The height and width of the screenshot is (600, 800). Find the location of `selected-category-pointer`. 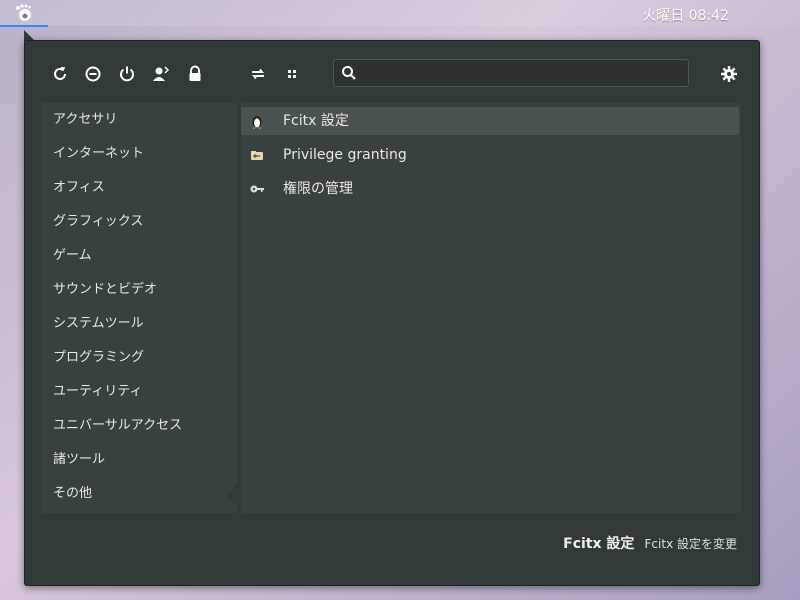

selected-category-pointer is located at coordinates (231, 495).